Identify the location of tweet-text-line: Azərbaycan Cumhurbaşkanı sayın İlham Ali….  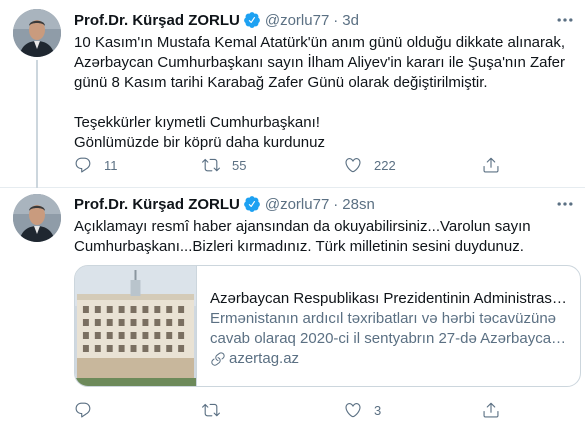
(319, 62).